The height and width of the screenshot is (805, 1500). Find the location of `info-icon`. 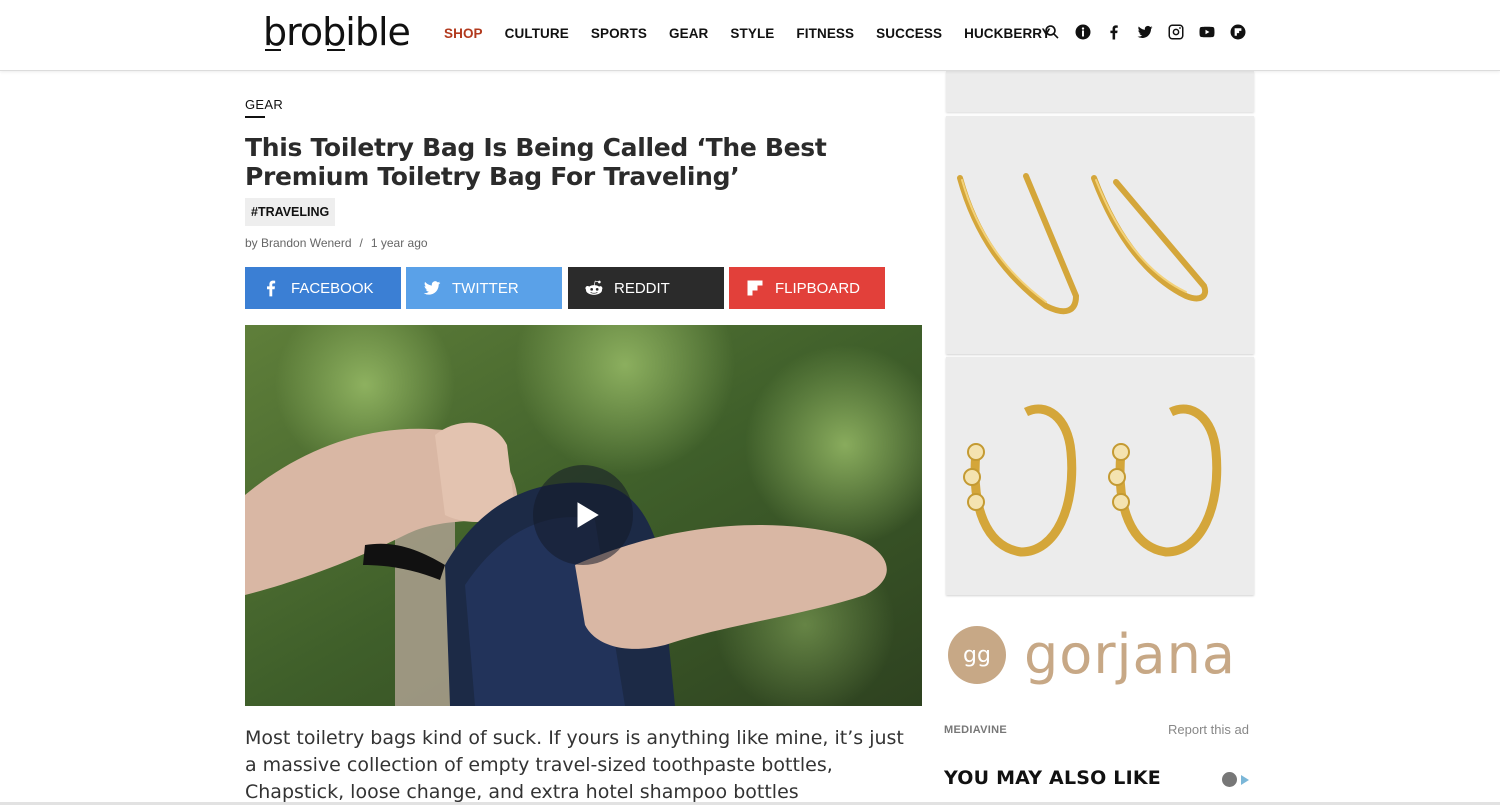

info-icon is located at coordinates (1083, 32).